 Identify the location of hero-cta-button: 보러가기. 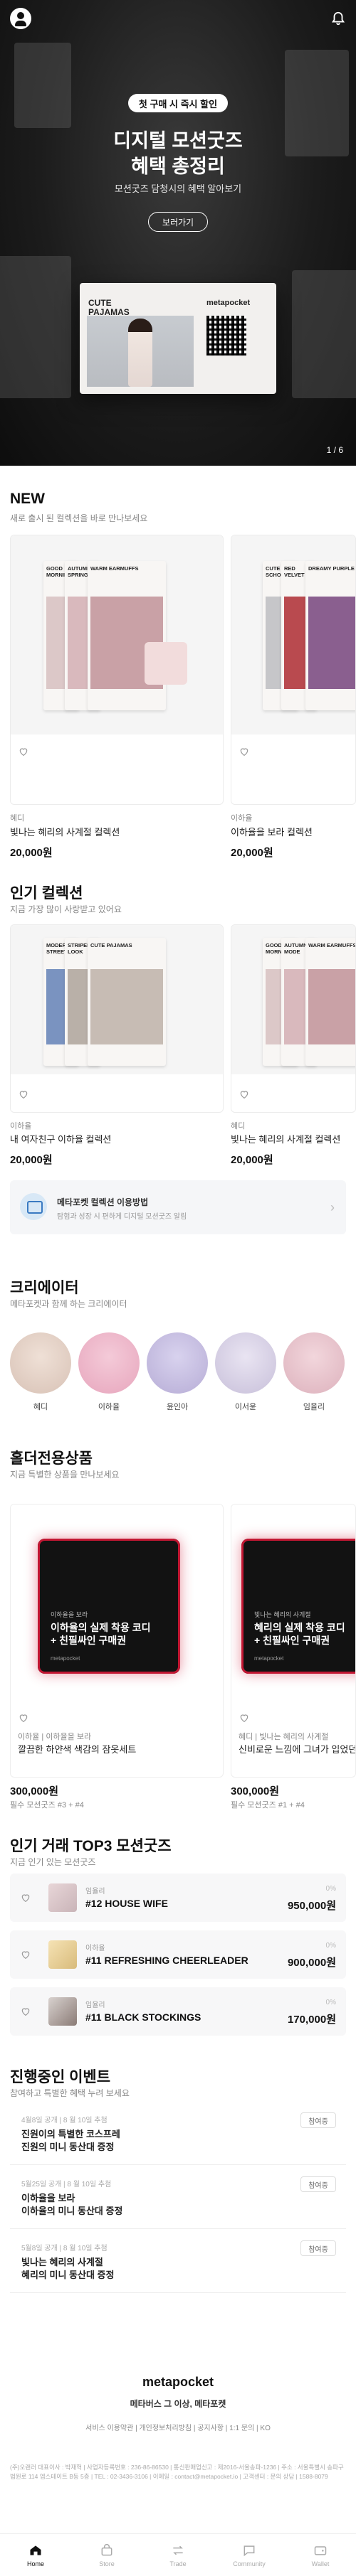
(178, 222).